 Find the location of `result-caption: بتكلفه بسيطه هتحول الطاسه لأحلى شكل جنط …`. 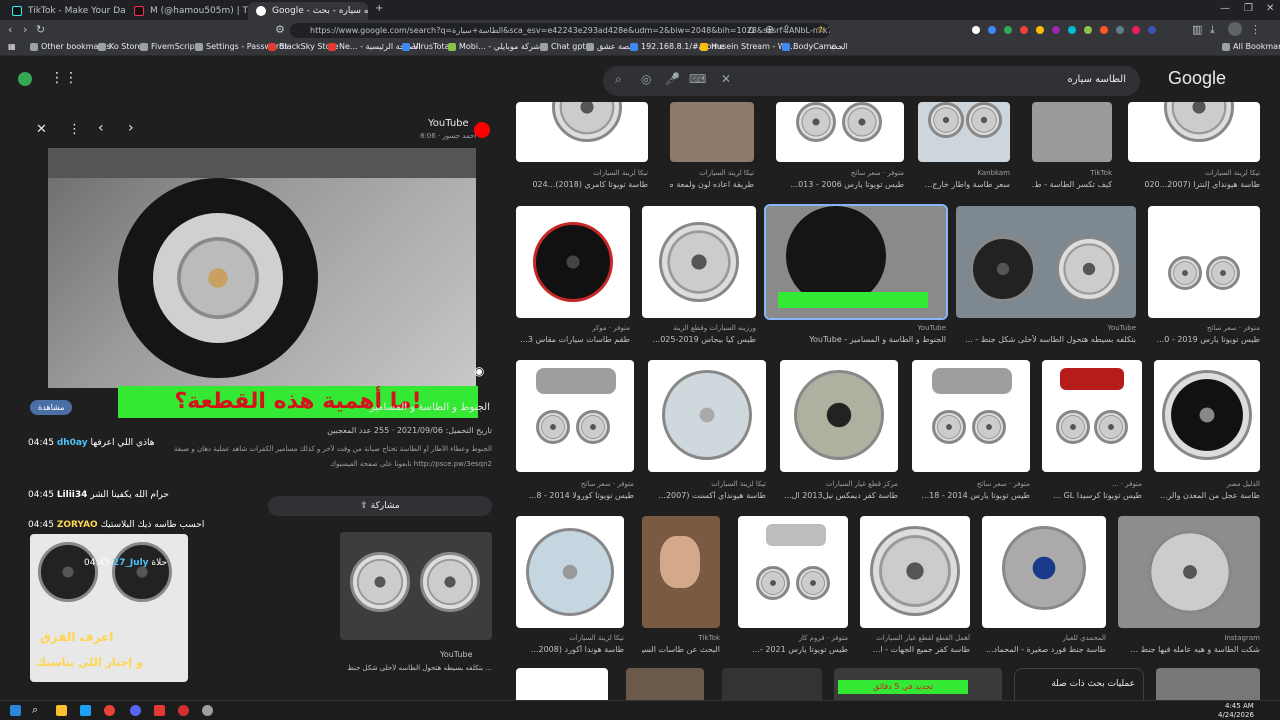

result-caption: بتكلفه بسيطه هتحول الطاسه لأحلى شكل جنط … is located at coordinates (1046, 339).